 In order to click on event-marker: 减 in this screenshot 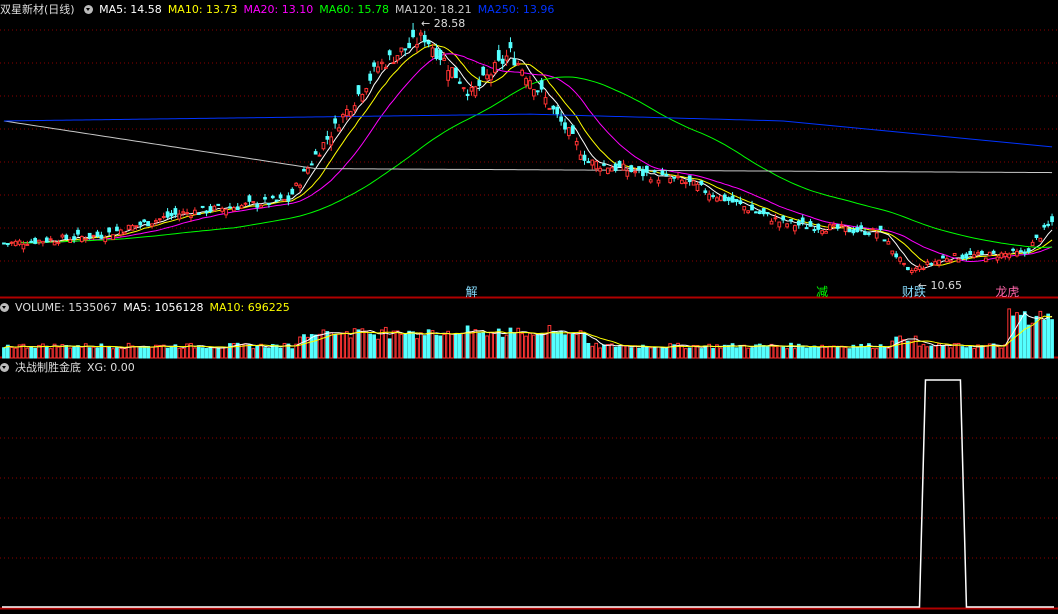, I will do `click(822, 292)`.